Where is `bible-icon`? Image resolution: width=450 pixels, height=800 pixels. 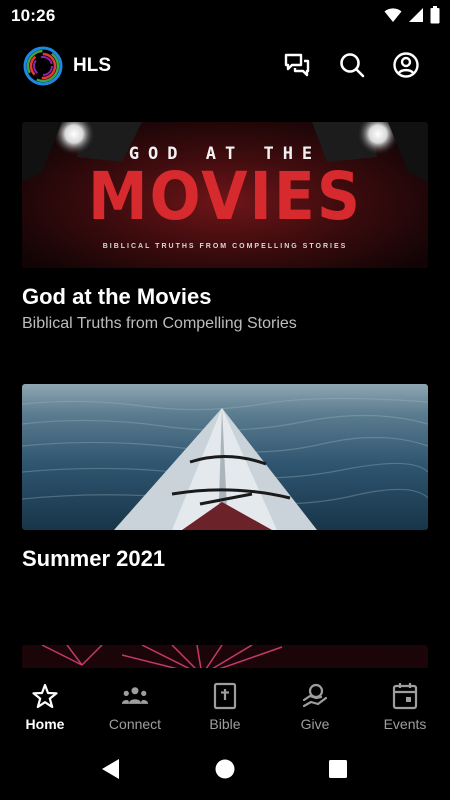 bible-icon is located at coordinates (225, 696).